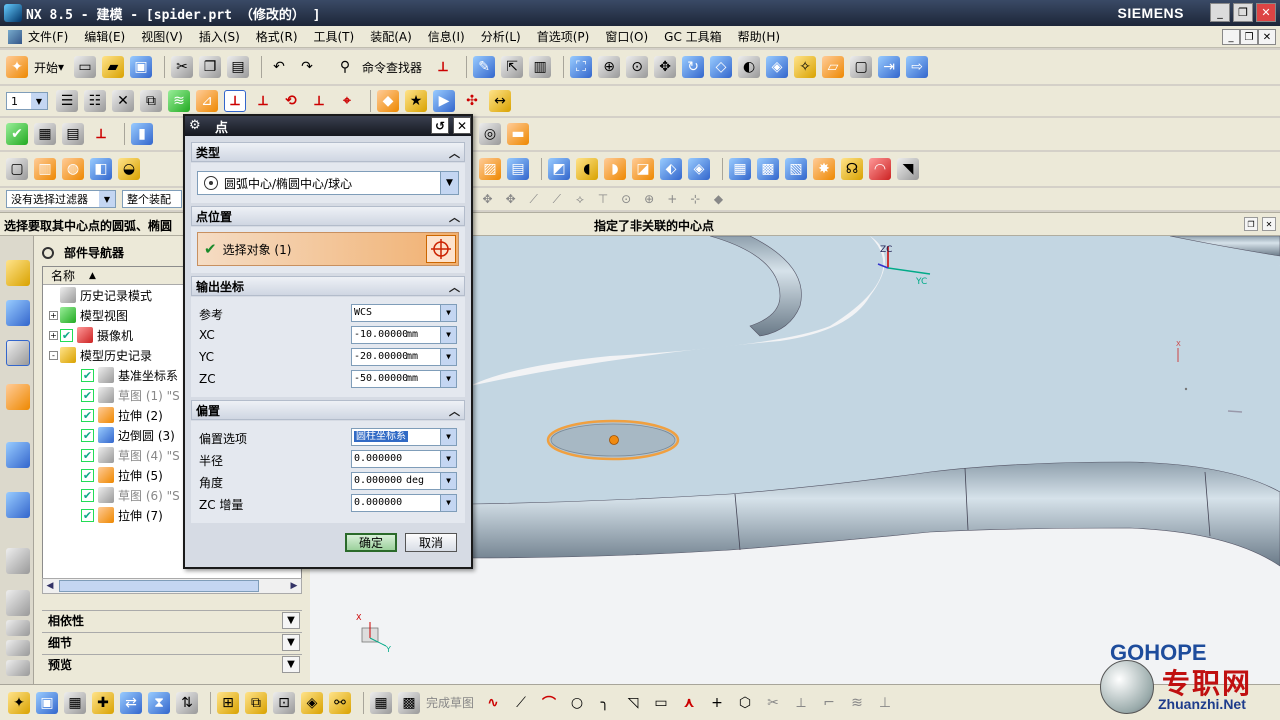  I want to click on part-navigator-icon, so click(18, 353).